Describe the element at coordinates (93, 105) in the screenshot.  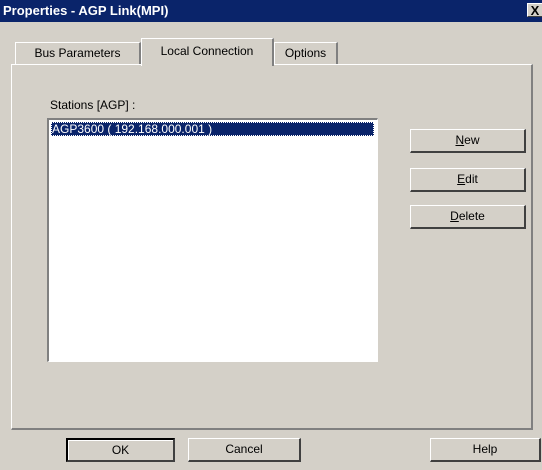
I see `stations-label: Stations [AGP] :` at that location.